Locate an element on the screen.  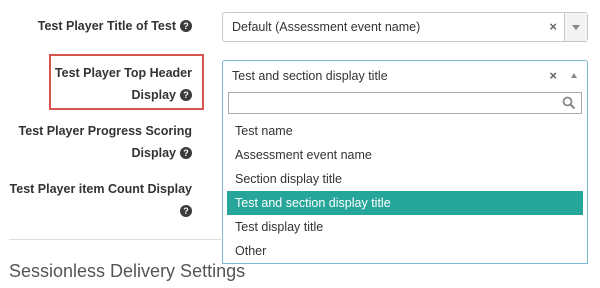
item-count-label: Test Player item Count Display ? is located at coordinates (96, 200).